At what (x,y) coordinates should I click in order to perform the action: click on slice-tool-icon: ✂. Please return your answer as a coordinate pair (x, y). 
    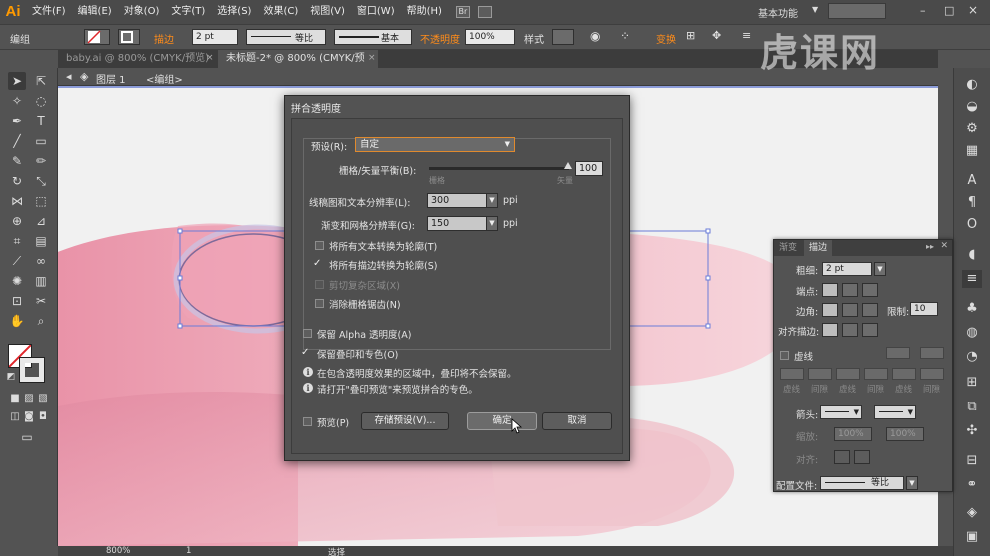
    Looking at the image, I should click on (41, 301).